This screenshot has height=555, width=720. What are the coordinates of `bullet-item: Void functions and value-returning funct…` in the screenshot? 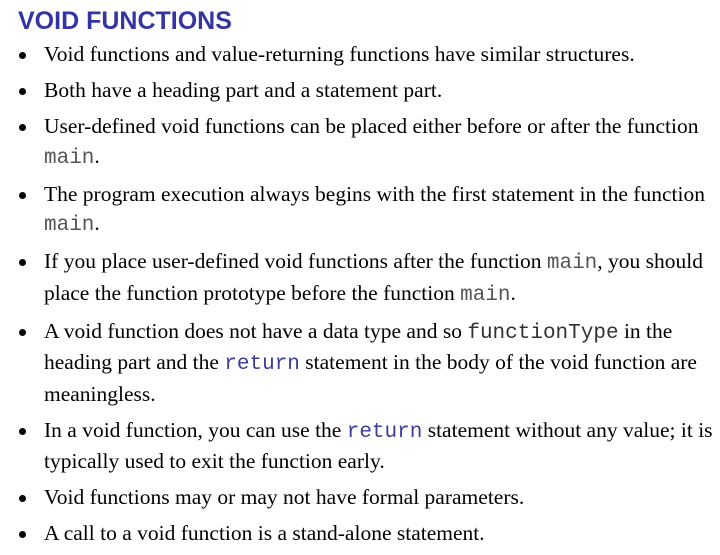 It's located at (360, 55).